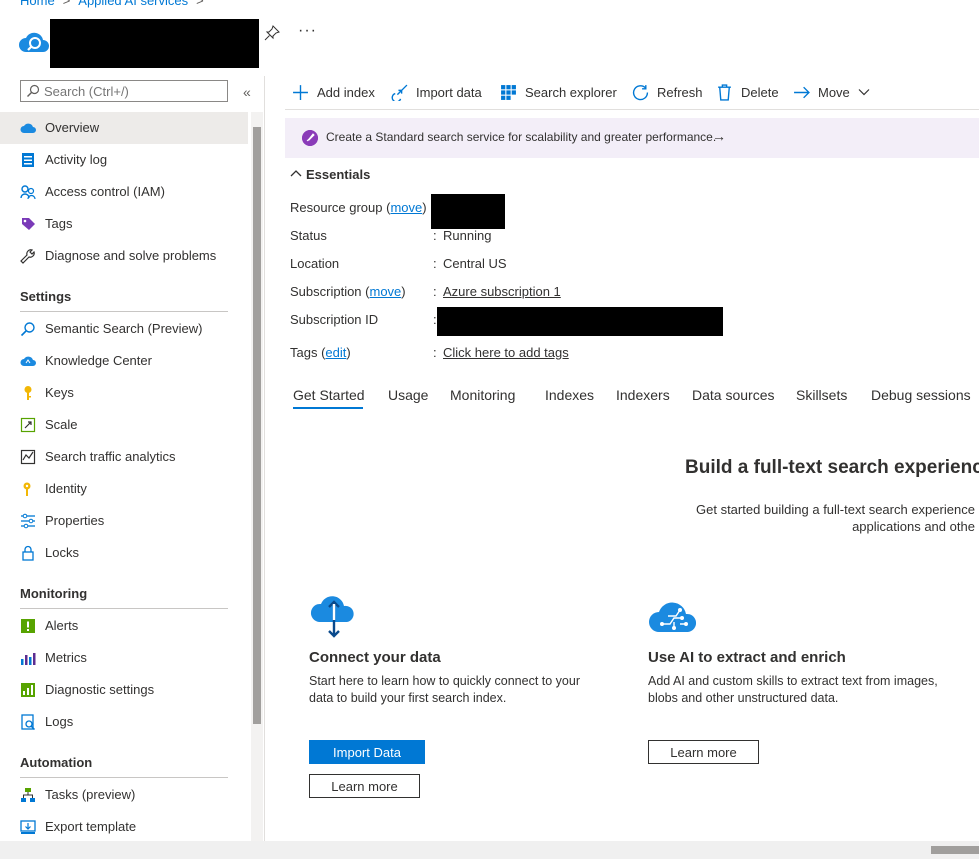 The width and height of the screenshot is (979, 859). I want to click on import-icon, so click(399, 92).